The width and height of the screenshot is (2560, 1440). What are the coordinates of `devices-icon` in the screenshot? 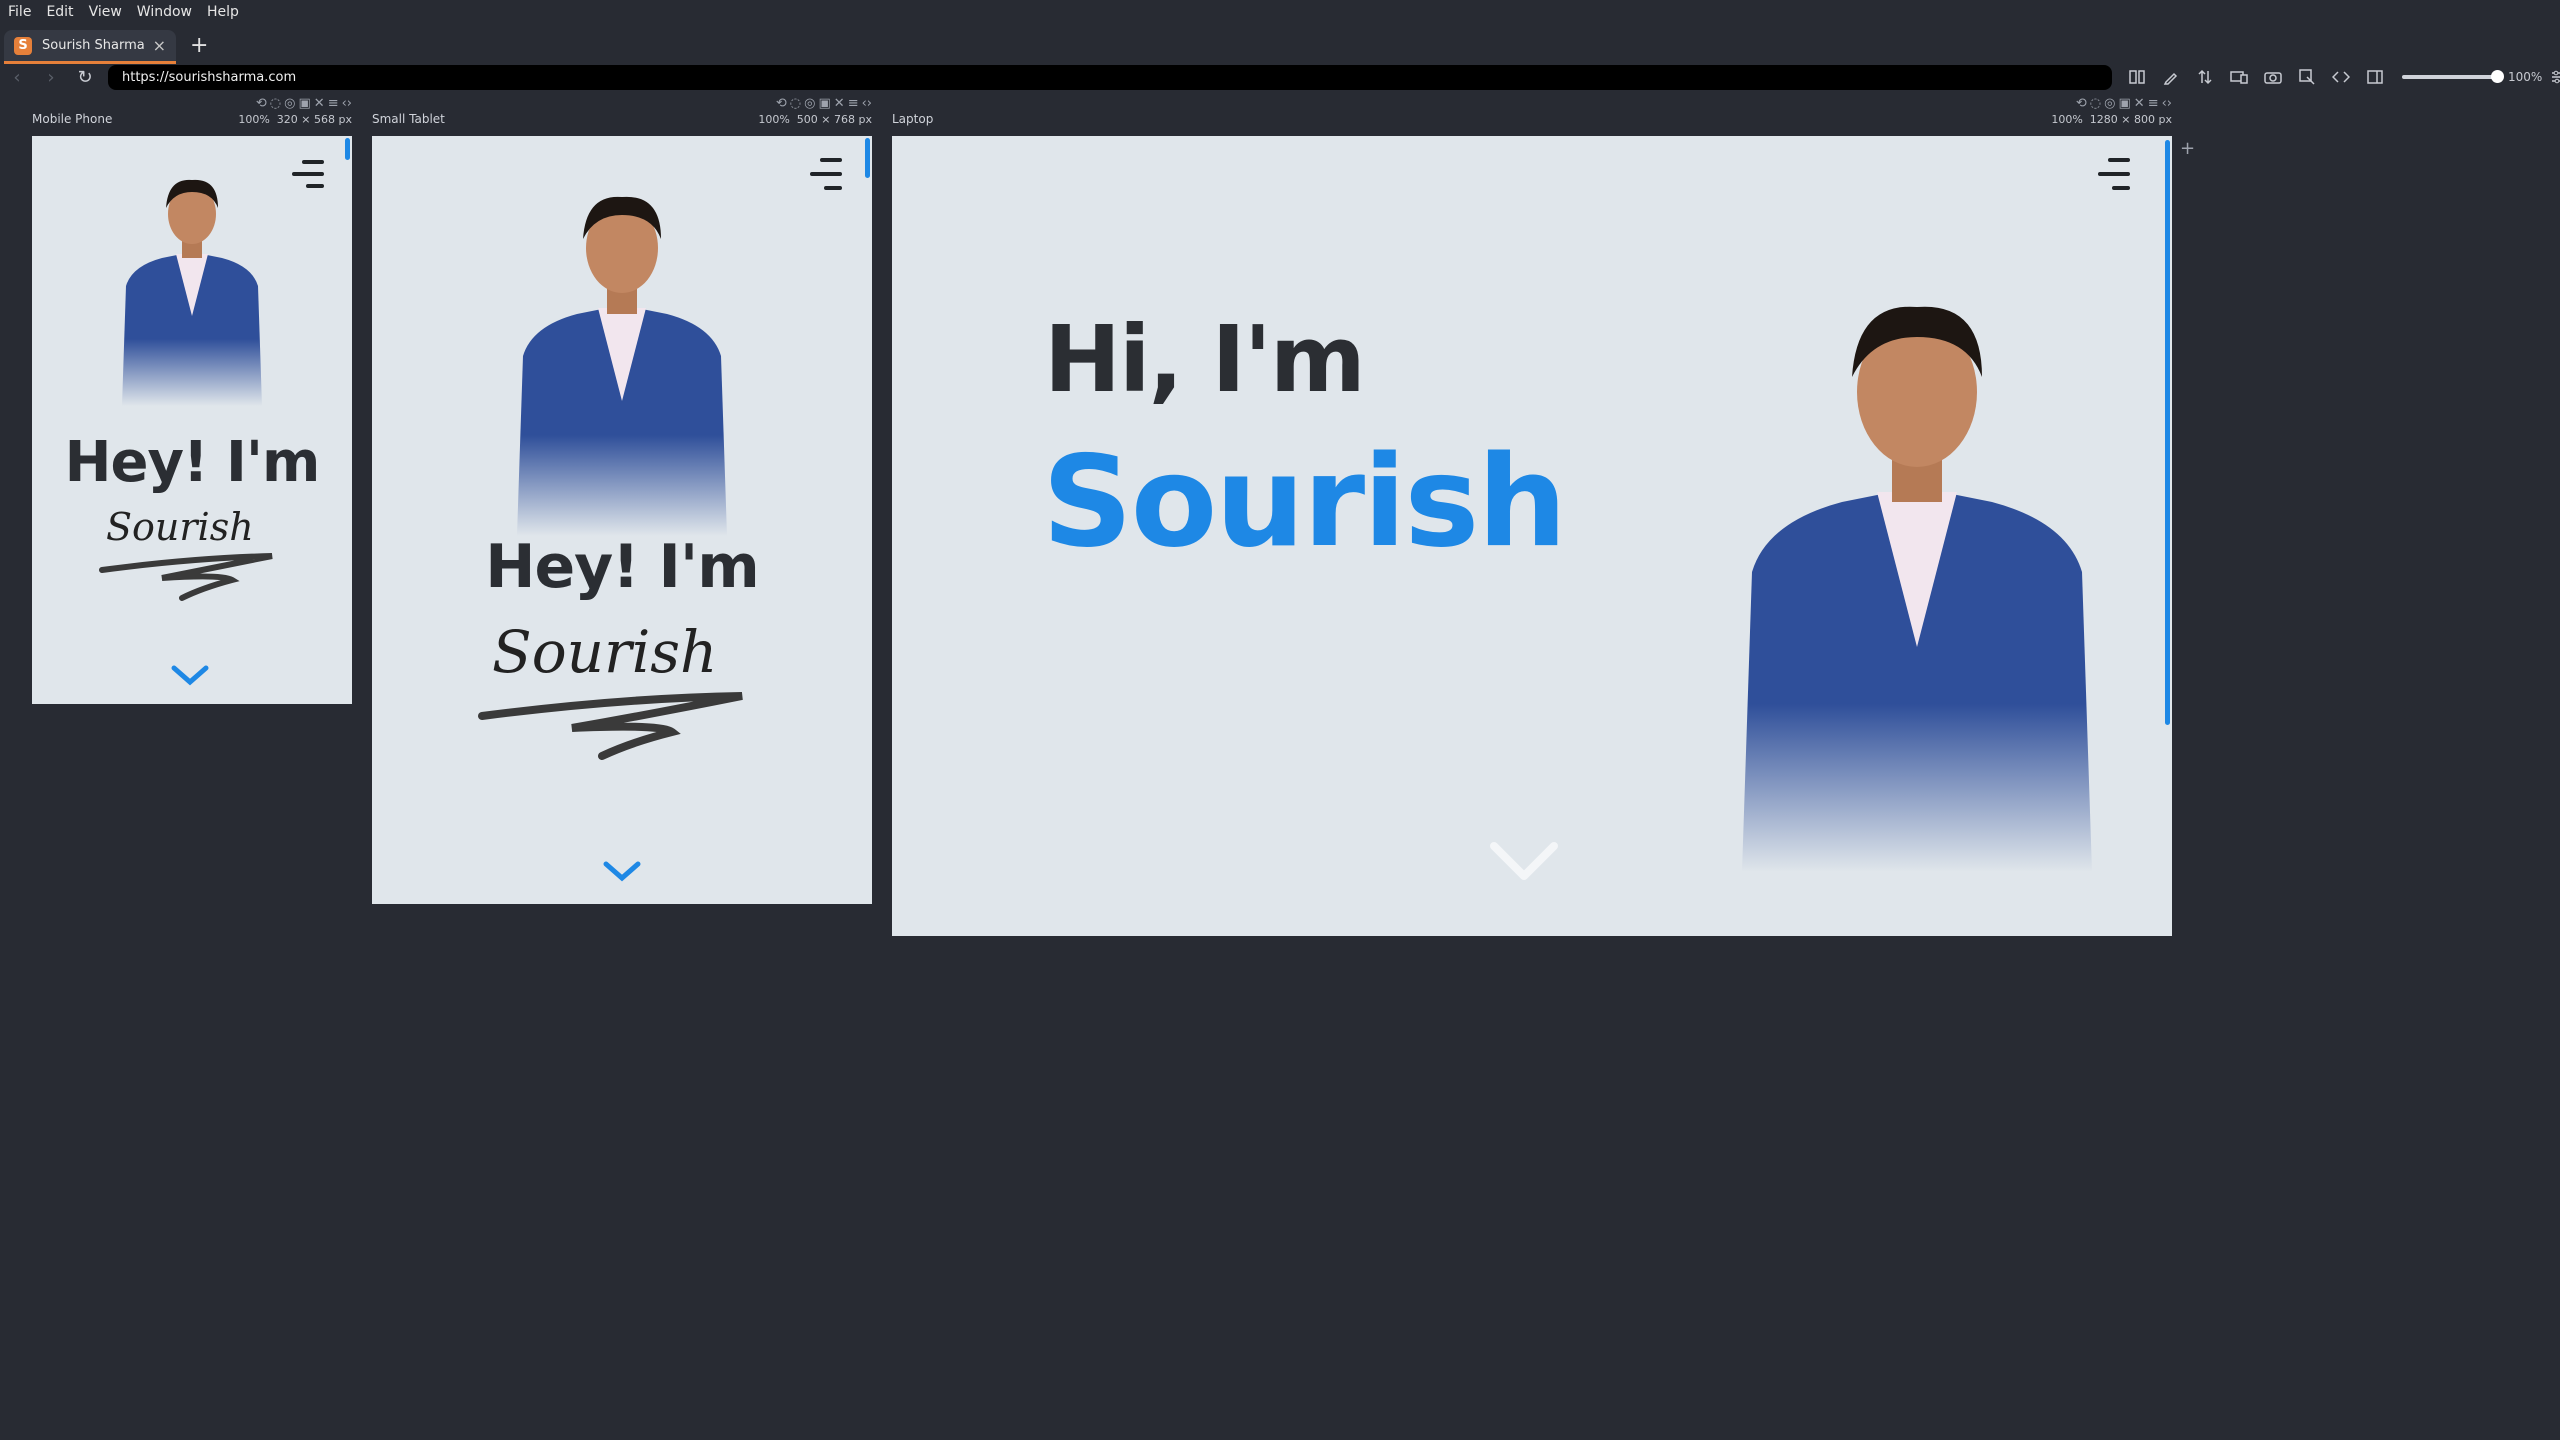 It's located at (2239, 77).